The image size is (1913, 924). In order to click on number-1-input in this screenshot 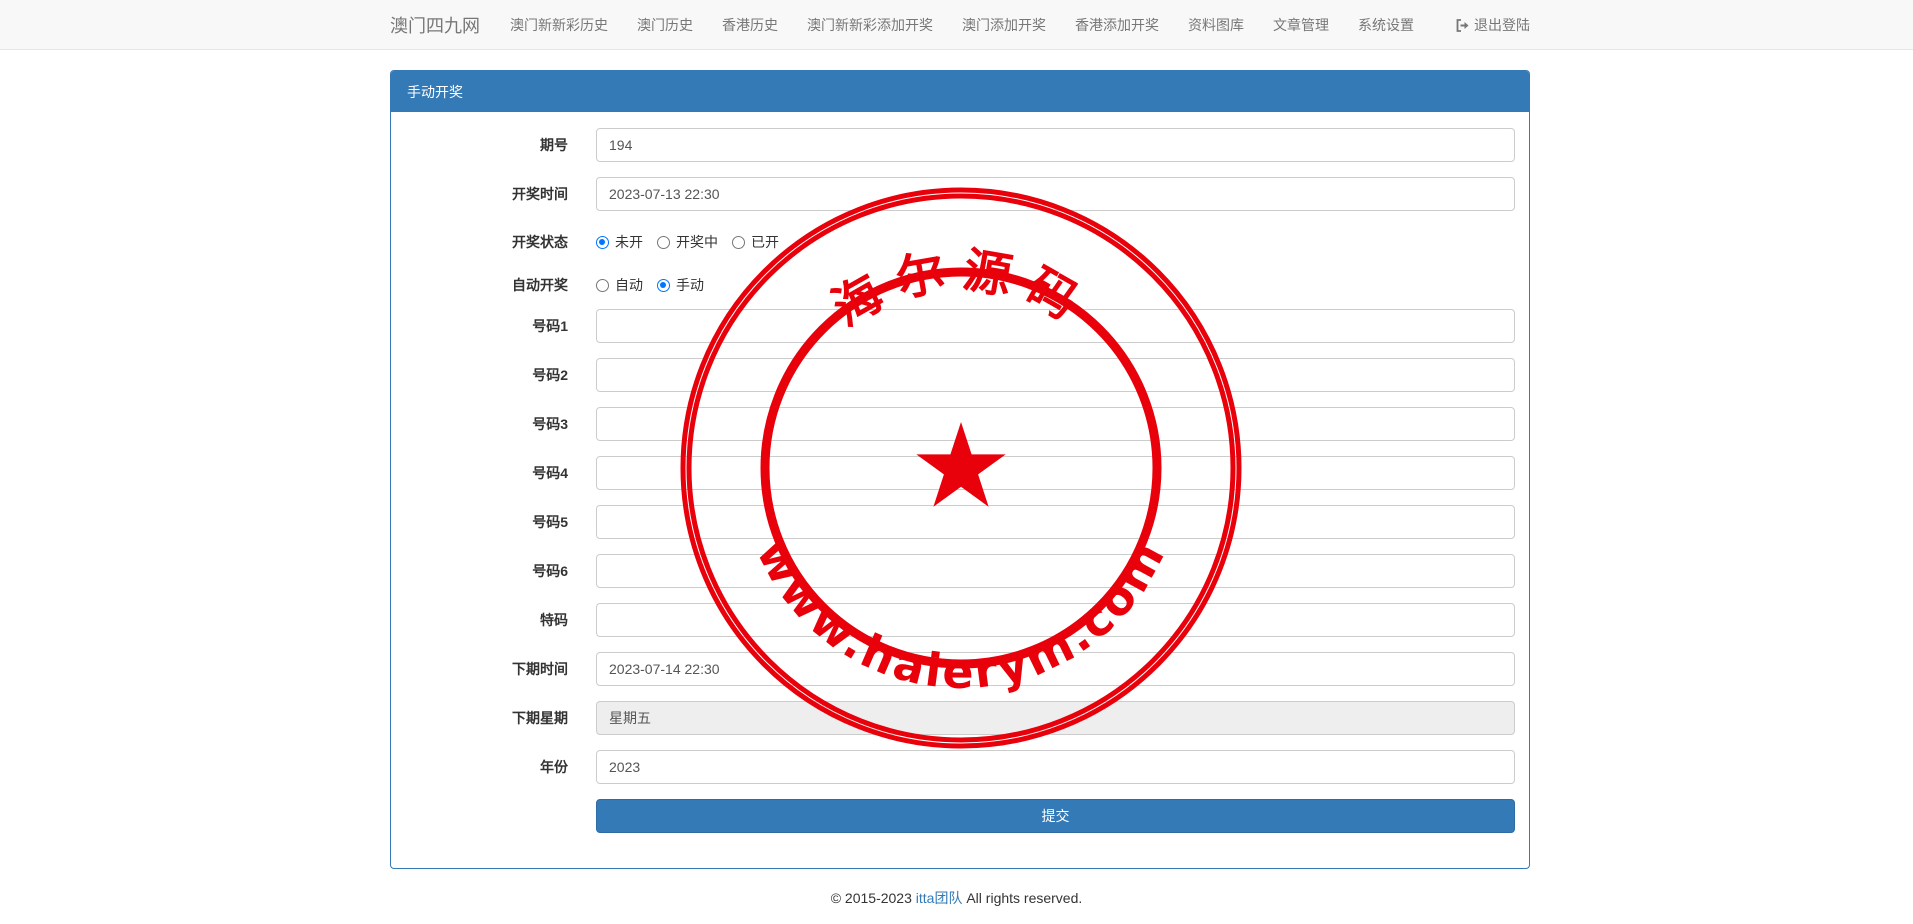, I will do `click(1055, 326)`.